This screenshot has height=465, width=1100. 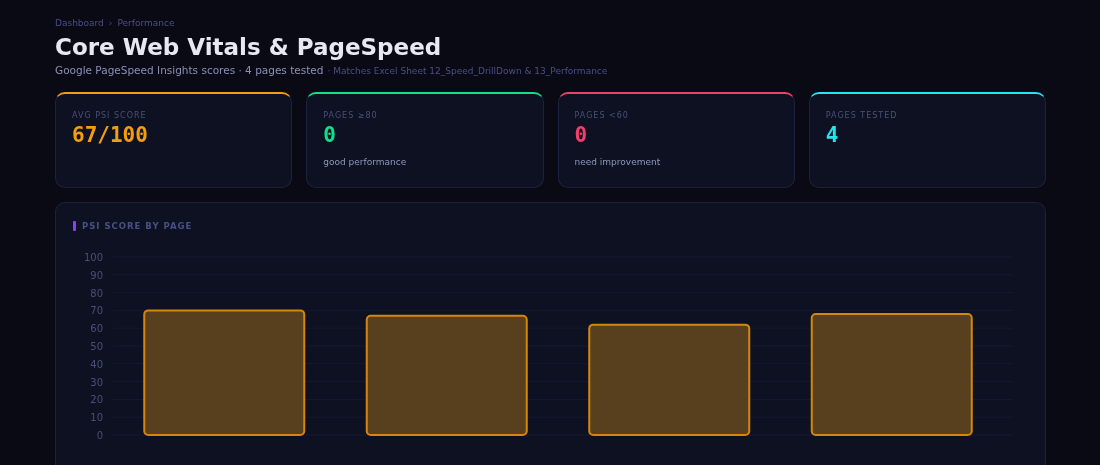 What do you see at coordinates (110, 135) in the screenshot?
I see `stat-value: 67/100` at bounding box center [110, 135].